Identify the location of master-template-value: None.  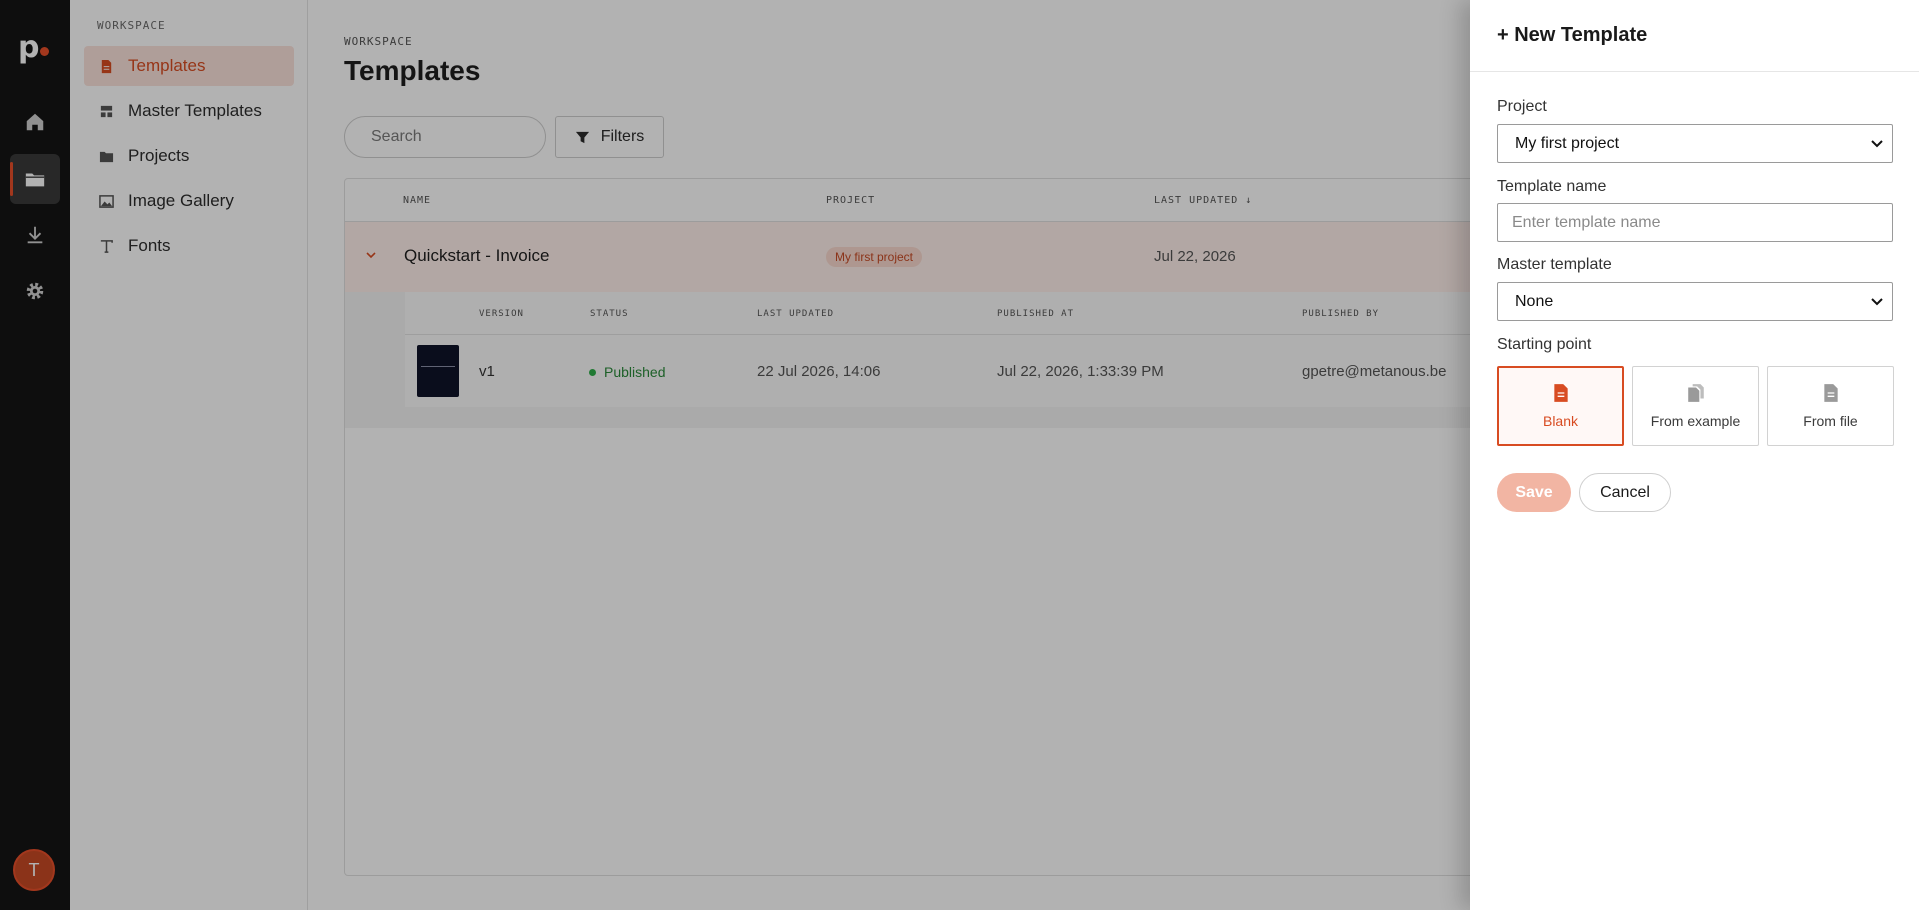
(1534, 301).